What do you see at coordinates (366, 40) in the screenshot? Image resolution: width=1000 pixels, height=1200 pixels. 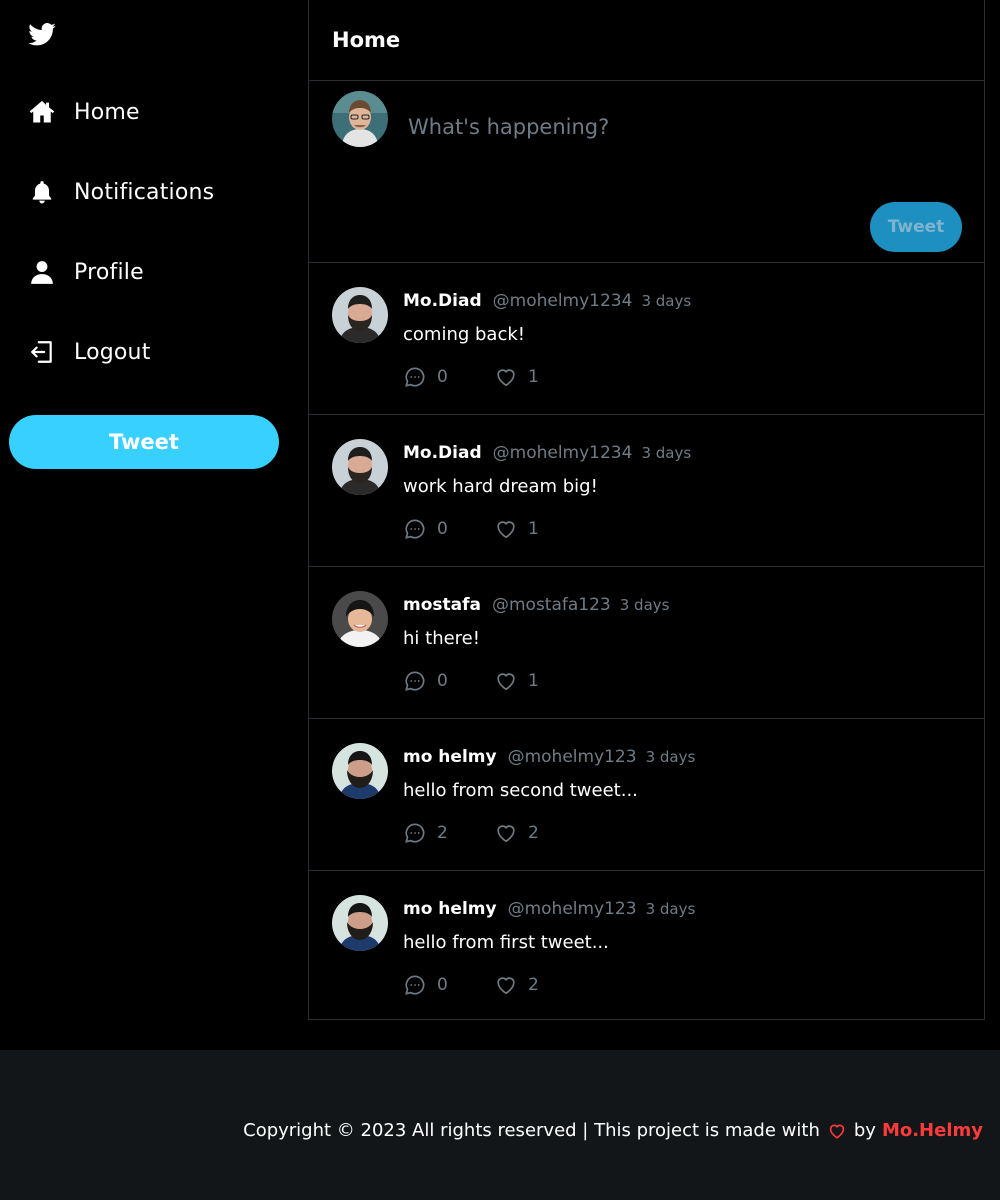 I see `page-title: Home` at bounding box center [366, 40].